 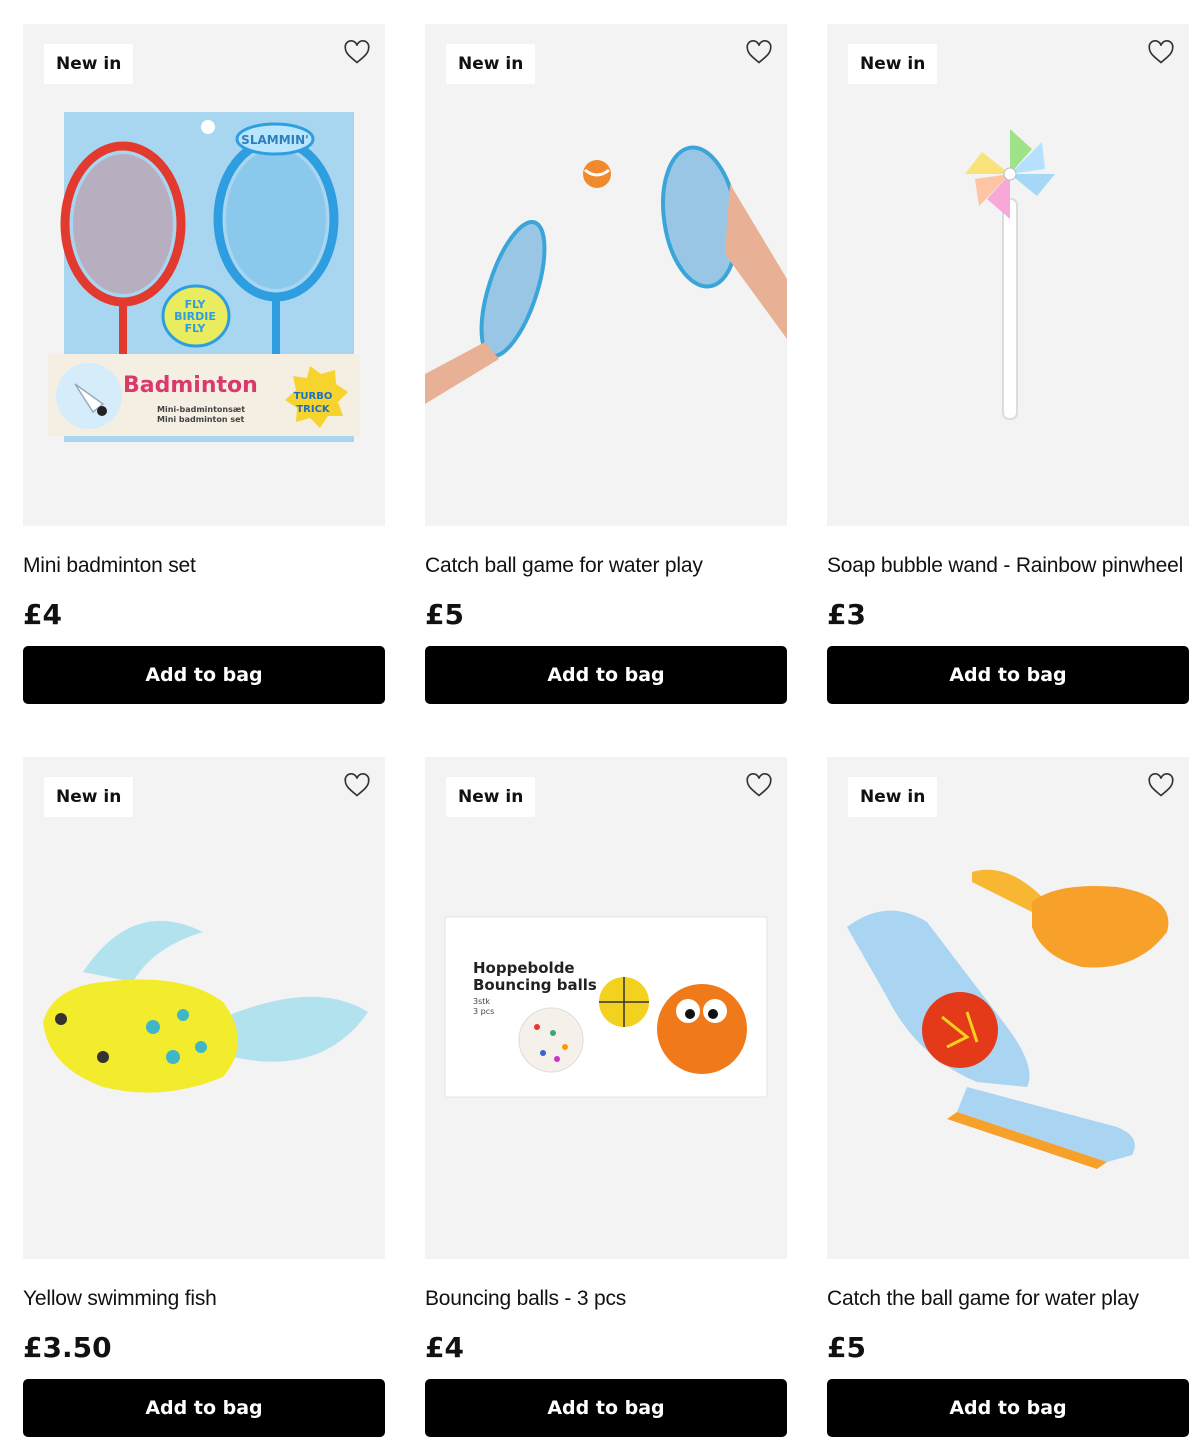 I want to click on svg-text: 3 pcs, so click(x=483, y=1011).